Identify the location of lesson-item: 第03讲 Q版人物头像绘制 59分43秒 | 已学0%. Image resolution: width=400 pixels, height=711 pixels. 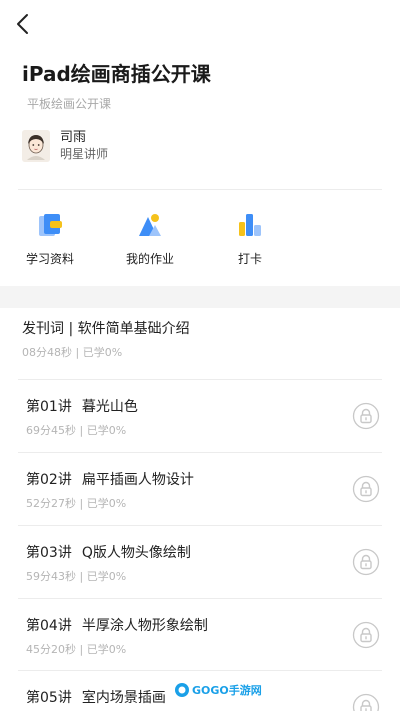
(200, 561).